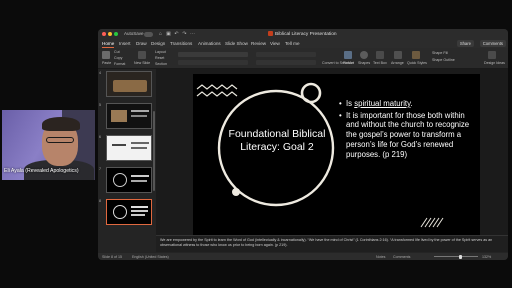  What do you see at coordinates (364, 55) in the screenshot?
I see `shapes-icon` at bounding box center [364, 55].